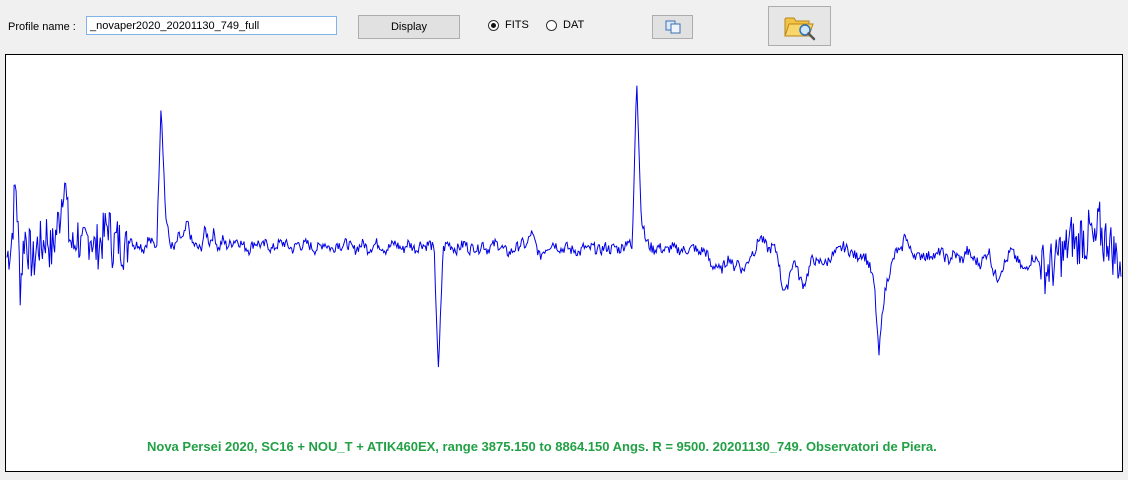 The image size is (1128, 480). What do you see at coordinates (799, 29) in the screenshot?
I see `folder-search-icon` at bounding box center [799, 29].